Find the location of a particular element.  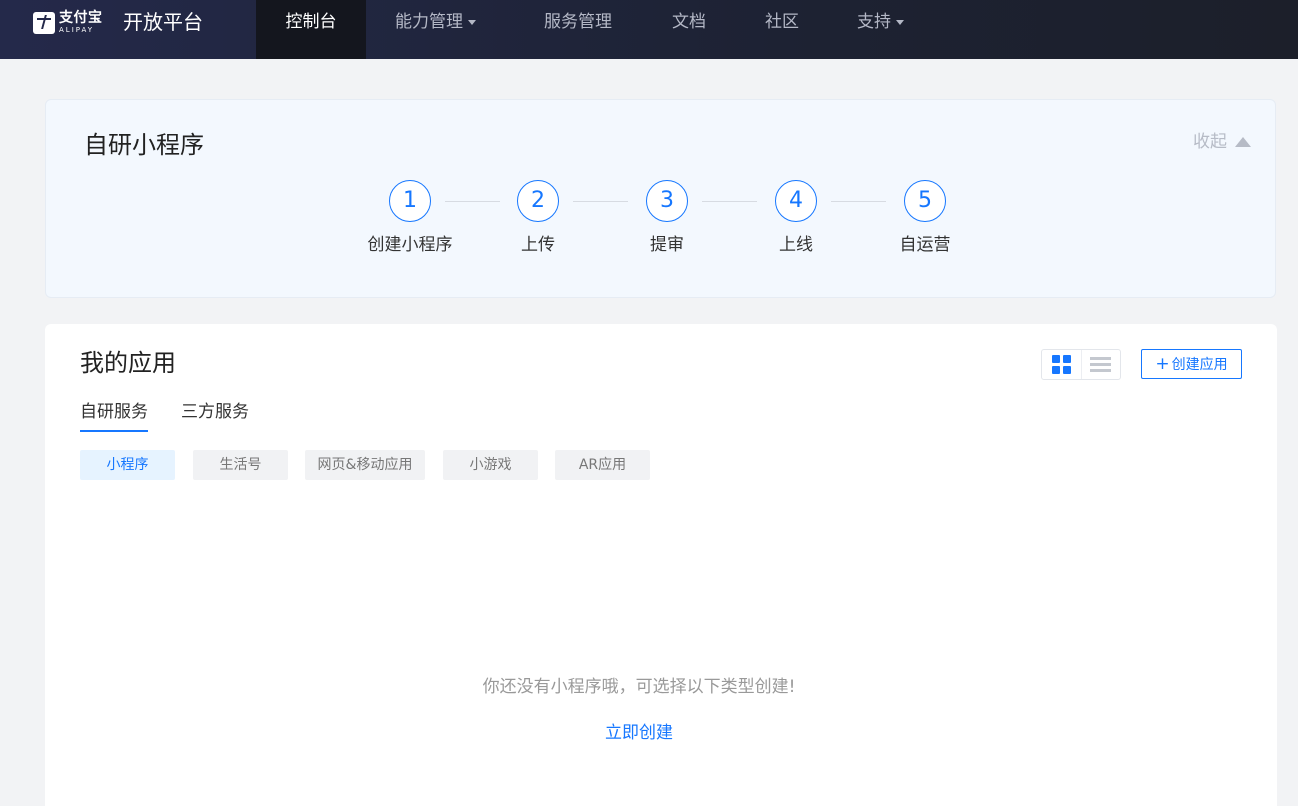

grid-icon is located at coordinates (1061, 364).